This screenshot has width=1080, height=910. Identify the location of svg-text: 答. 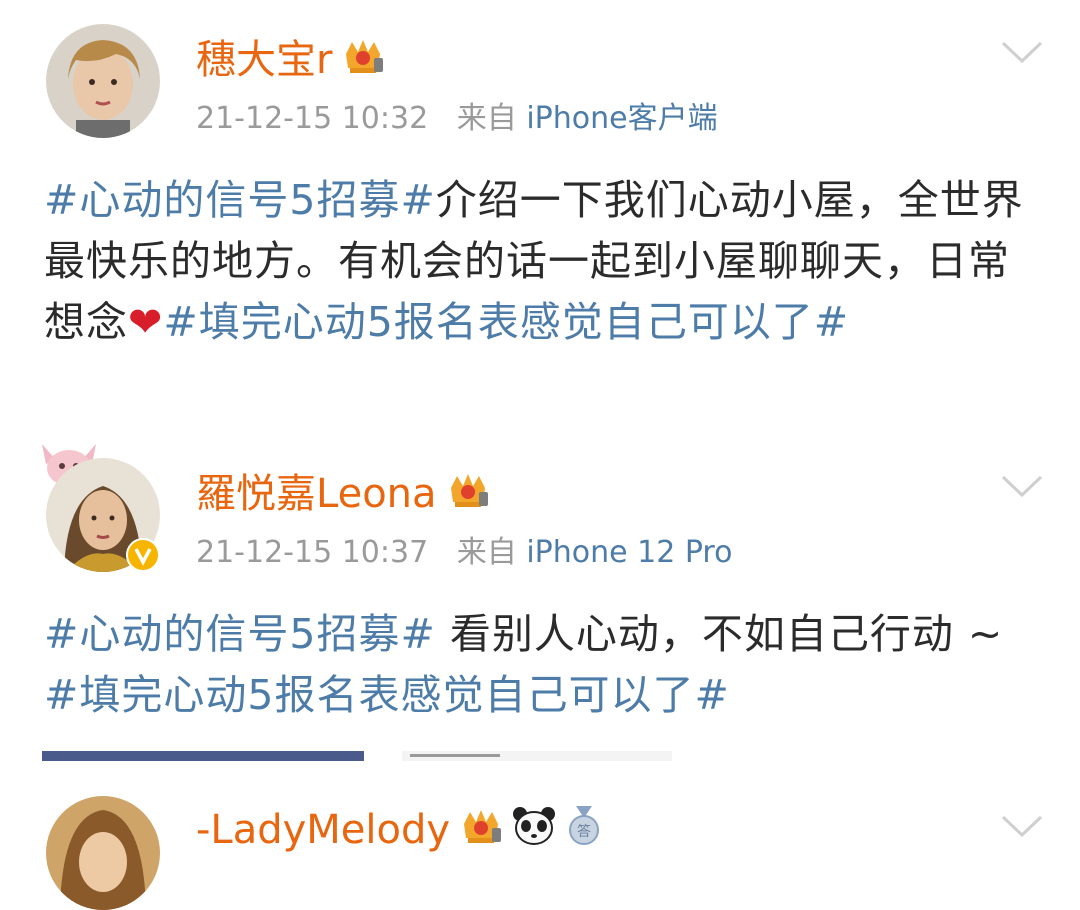
(584, 831).